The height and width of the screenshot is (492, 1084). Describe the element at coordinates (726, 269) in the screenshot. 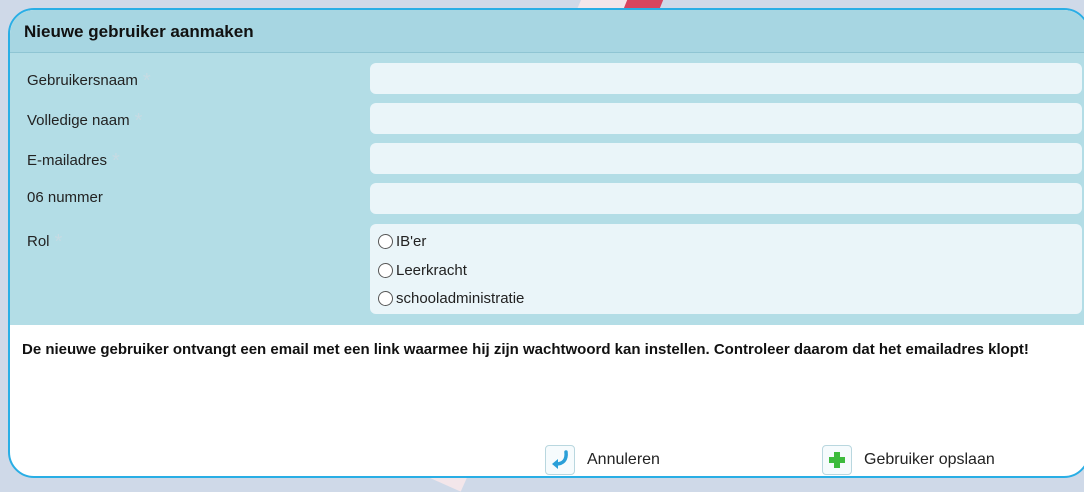

I see `role-radio-group: IB'er Leerkracht schooladministratie` at that location.